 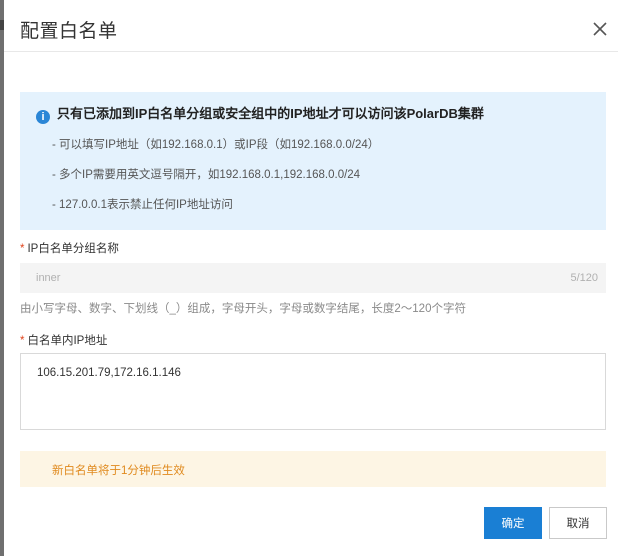 I want to click on warning-text: 新白名单将于1分钟后生效, so click(x=118, y=471).